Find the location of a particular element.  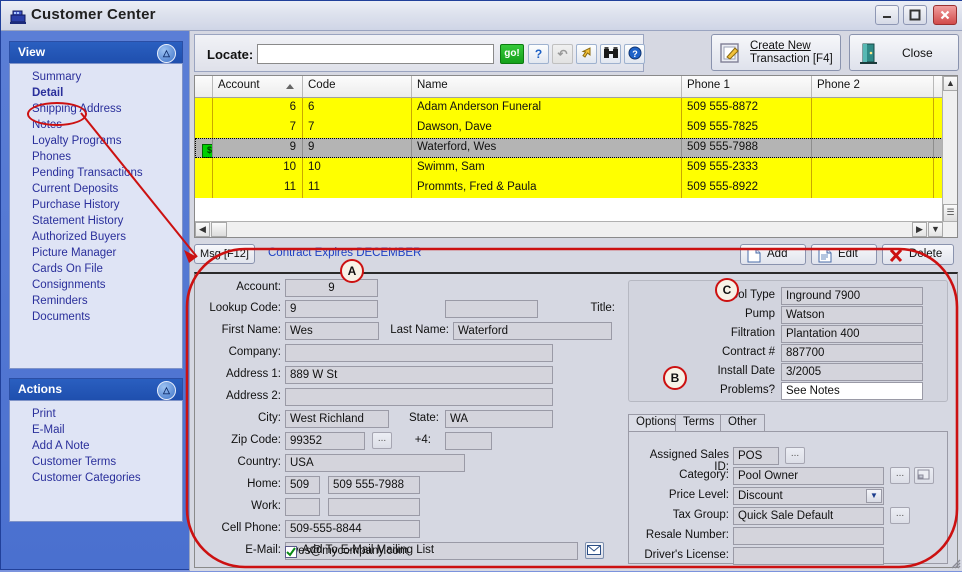

problems-field: See Notes is located at coordinates (852, 391).